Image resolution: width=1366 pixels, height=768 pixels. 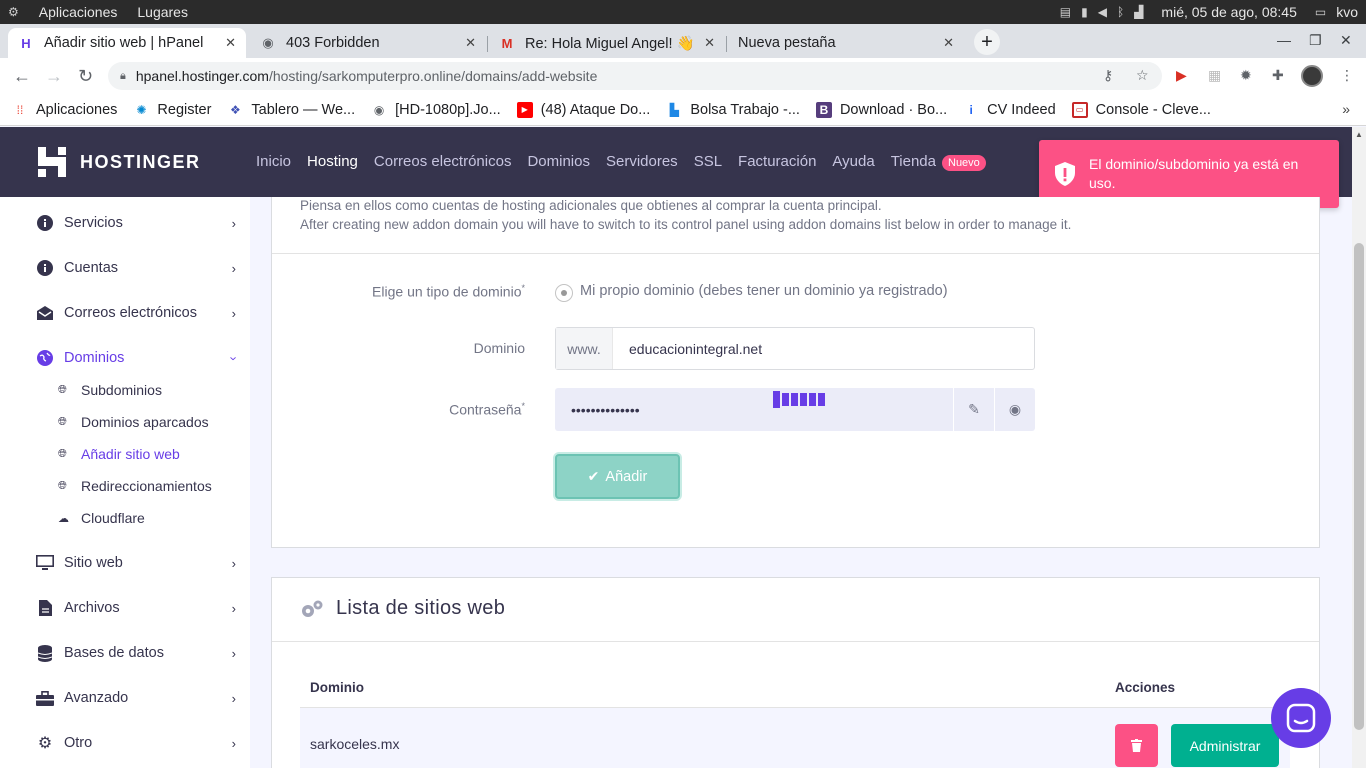 I want to click on minimize-icon: —, so click(x=1284, y=40).